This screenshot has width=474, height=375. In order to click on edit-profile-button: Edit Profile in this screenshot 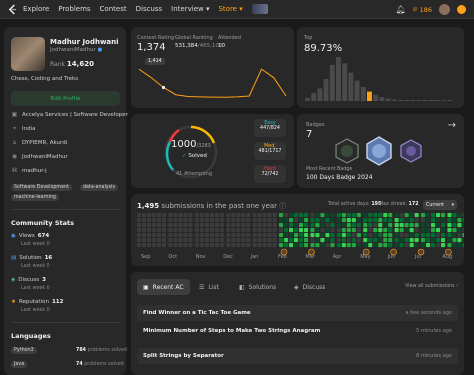, I will do `click(65, 98)`.